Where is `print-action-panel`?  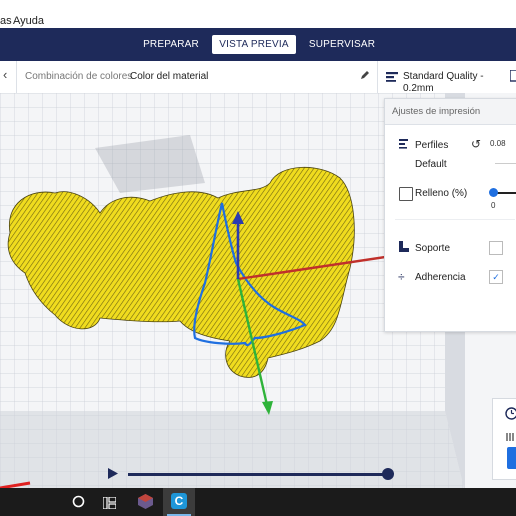 print-action-panel is located at coordinates (504, 439).